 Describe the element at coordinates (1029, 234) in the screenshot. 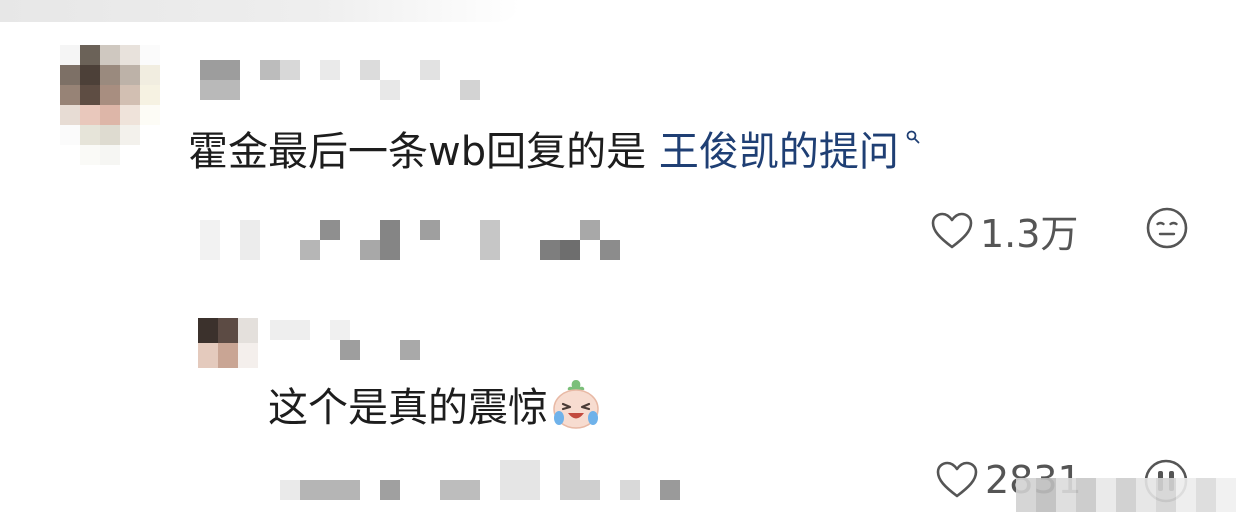

I see `like-count: 1.3万` at that location.